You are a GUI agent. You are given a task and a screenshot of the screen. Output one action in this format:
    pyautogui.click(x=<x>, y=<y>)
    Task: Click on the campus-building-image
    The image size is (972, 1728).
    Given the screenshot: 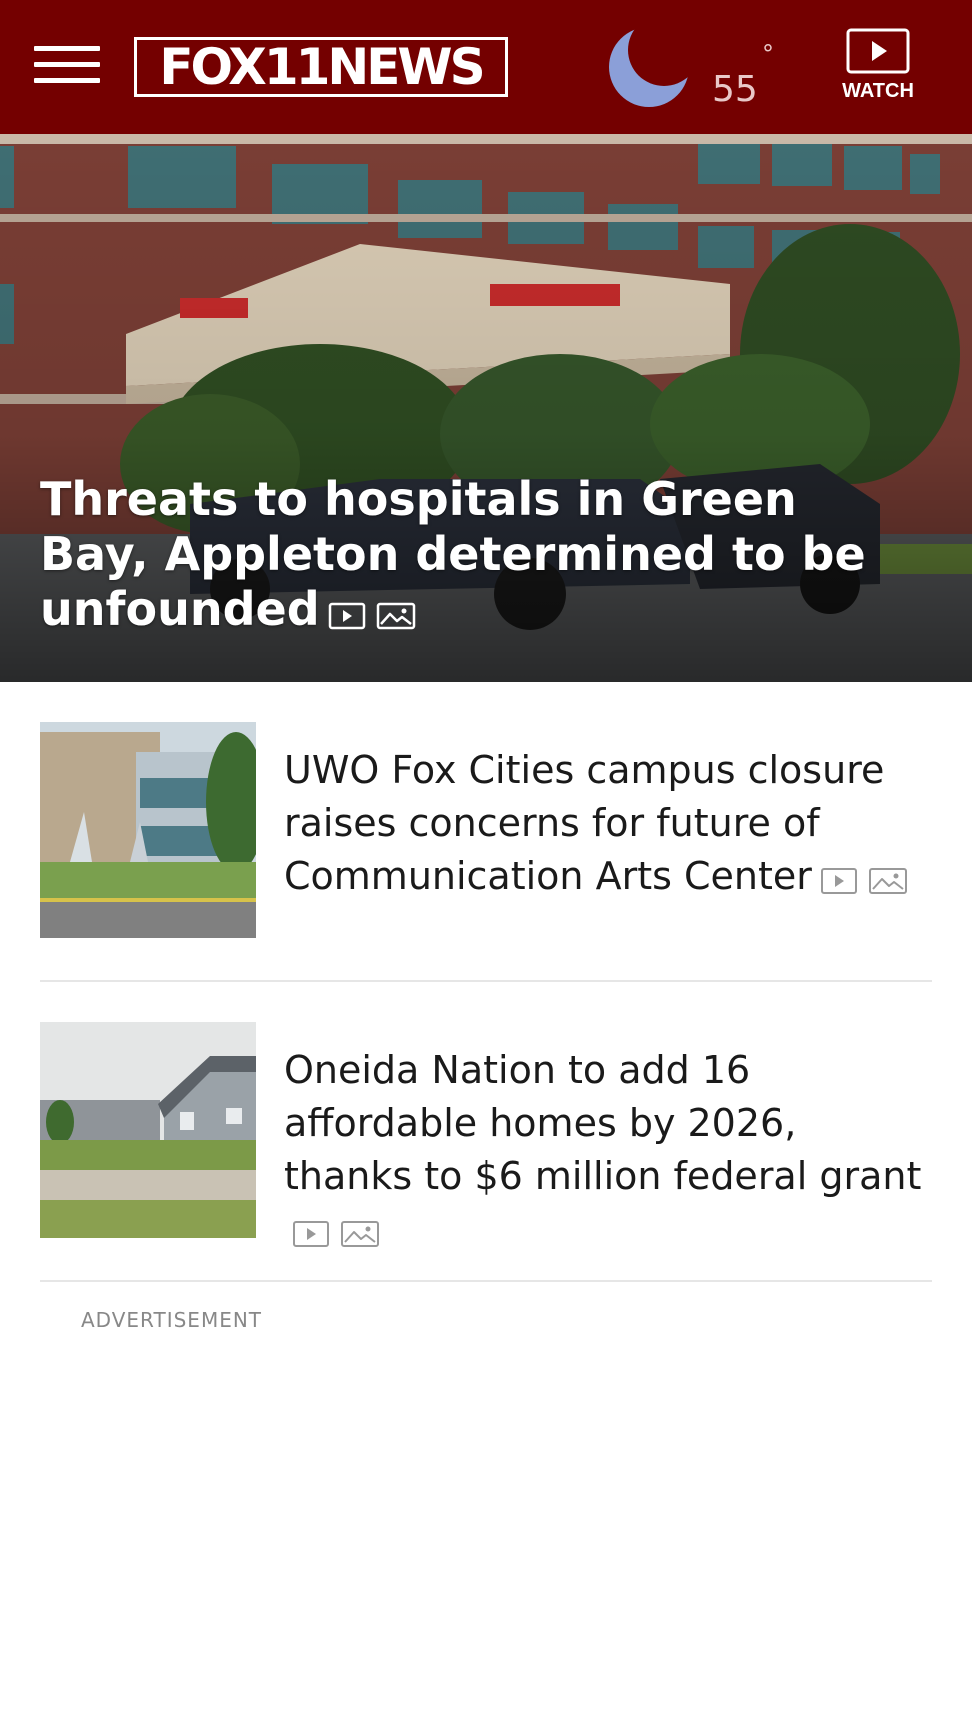 What is the action you would take?
    pyautogui.click(x=148, y=830)
    